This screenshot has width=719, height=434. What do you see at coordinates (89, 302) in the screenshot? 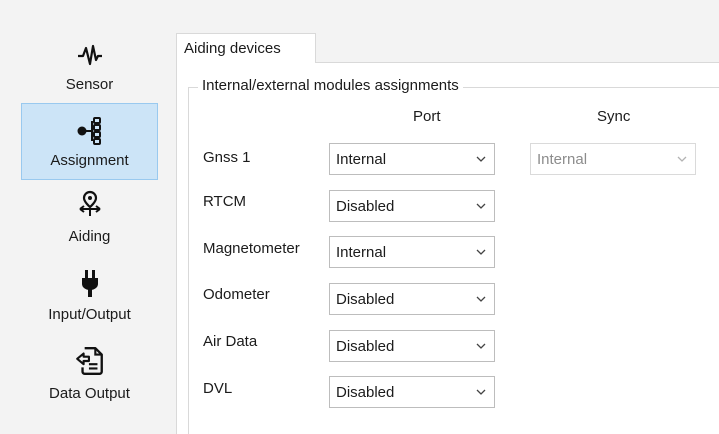
I see `sidebar-item-input-output: Input/Output` at bounding box center [89, 302].